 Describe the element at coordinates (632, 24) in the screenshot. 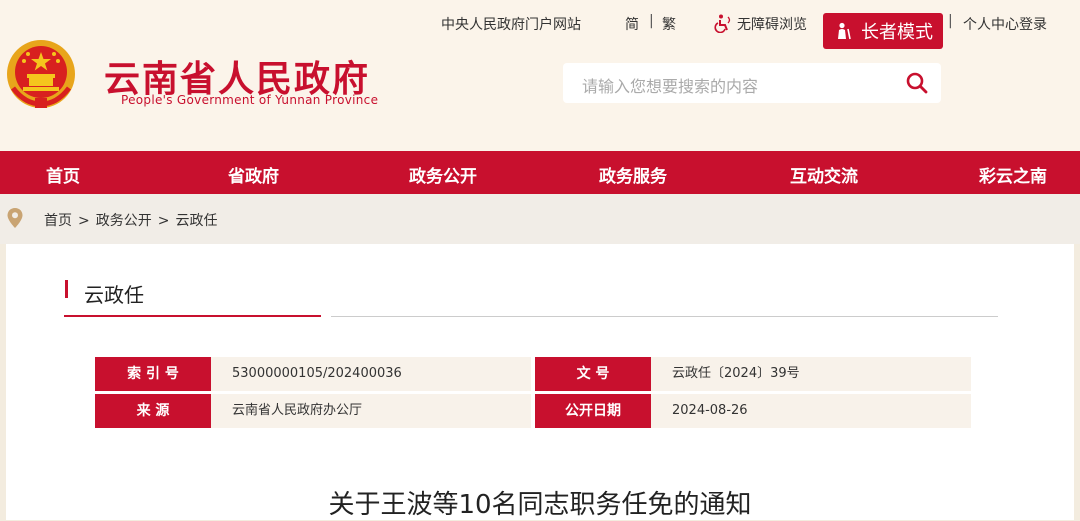

I see `simplified-chinese-link: 简` at that location.